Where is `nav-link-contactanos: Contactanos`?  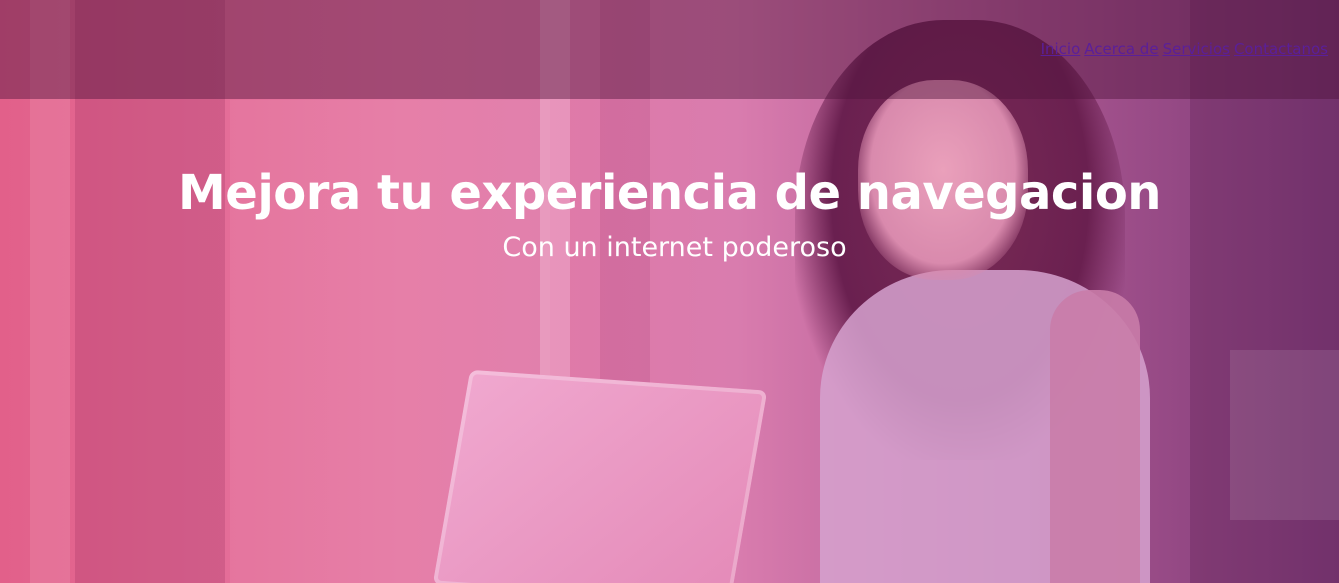 nav-link-contactanos: Contactanos is located at coordinates (1281, 49).